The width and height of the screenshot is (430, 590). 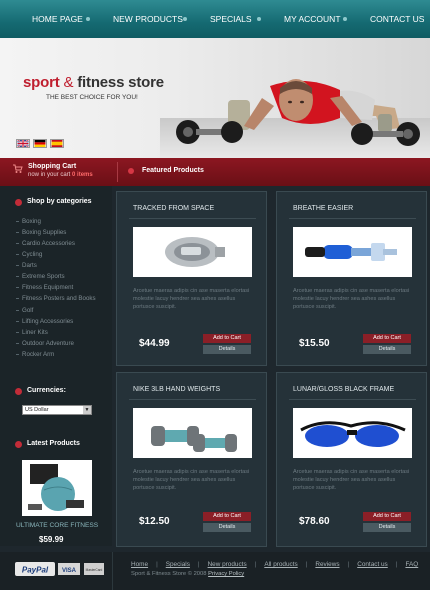 What do you see at coordinates (92, 97) in the screenshot?
I see `tagline: THE BEST CHOICE FOR YOU!` at bounding box center [92, 97].